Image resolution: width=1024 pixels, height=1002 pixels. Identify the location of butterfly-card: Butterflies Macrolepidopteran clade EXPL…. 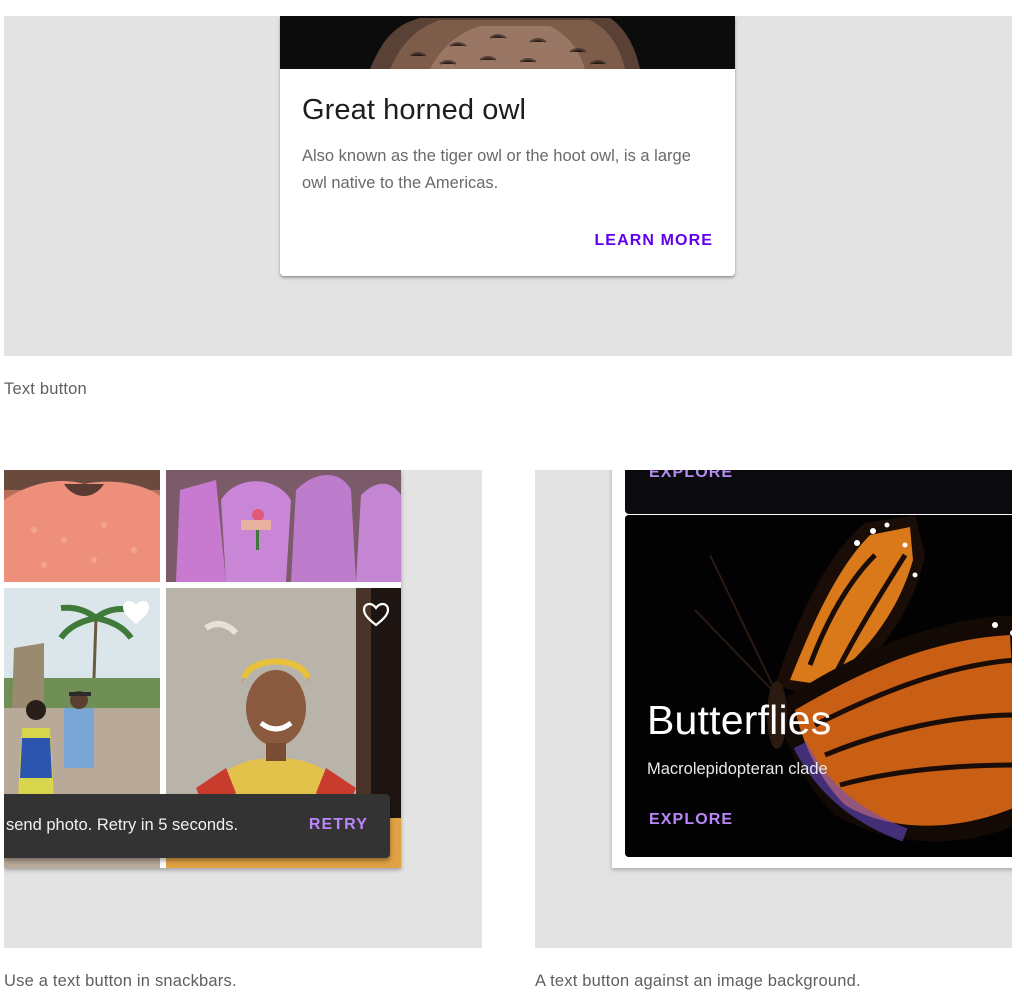
(818, 686).